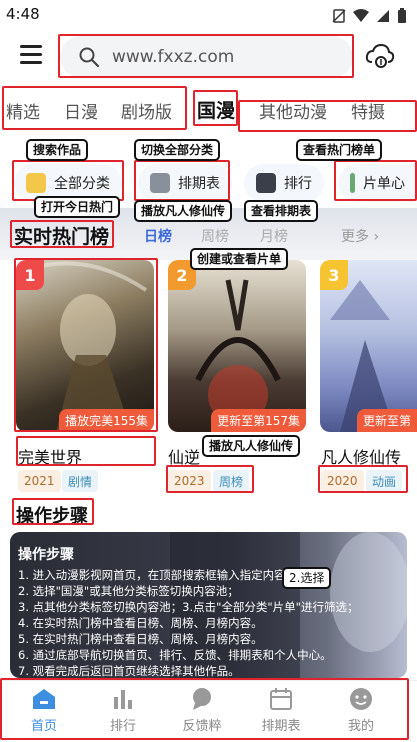 This screenshot has width=417, height=742. I want to click on chip-schedule: 排期表, so click(185, 183).